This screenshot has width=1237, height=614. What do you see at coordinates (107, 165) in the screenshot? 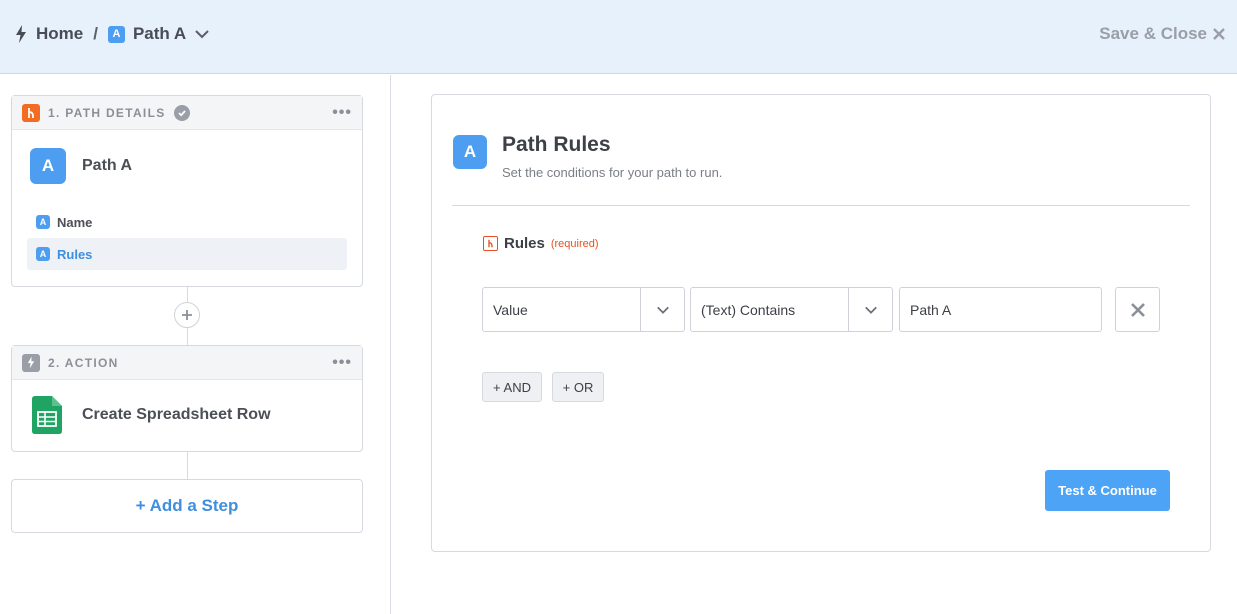
I see `path-details-step-title: Path A` at bounding box center [107, 165].